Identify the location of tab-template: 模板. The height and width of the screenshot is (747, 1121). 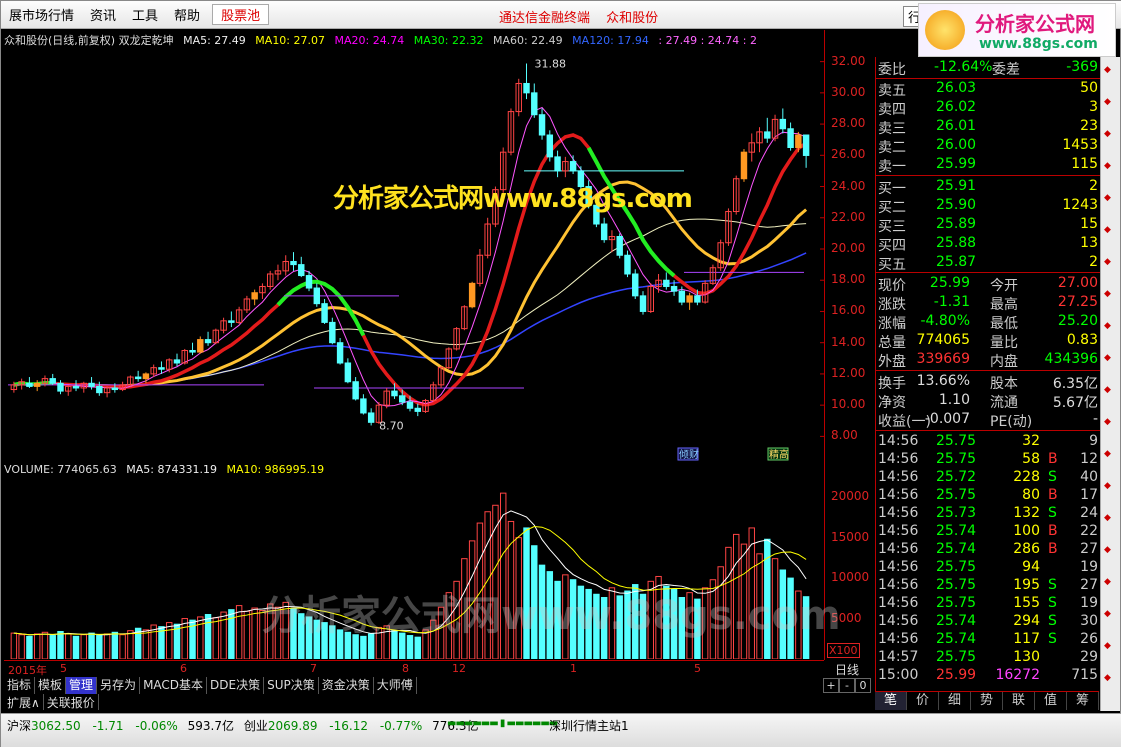
(51, 685).